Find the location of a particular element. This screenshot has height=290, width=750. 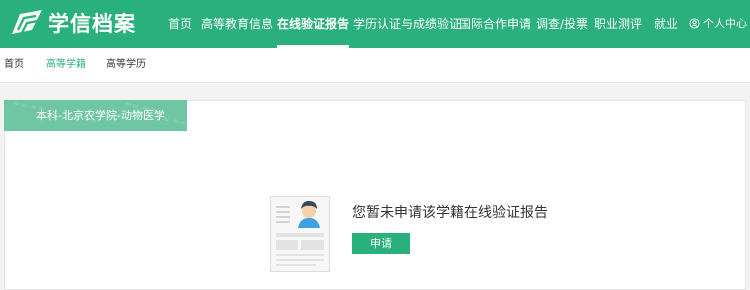

user-center-label: 个人中心 is located at coordinates (725, 23).